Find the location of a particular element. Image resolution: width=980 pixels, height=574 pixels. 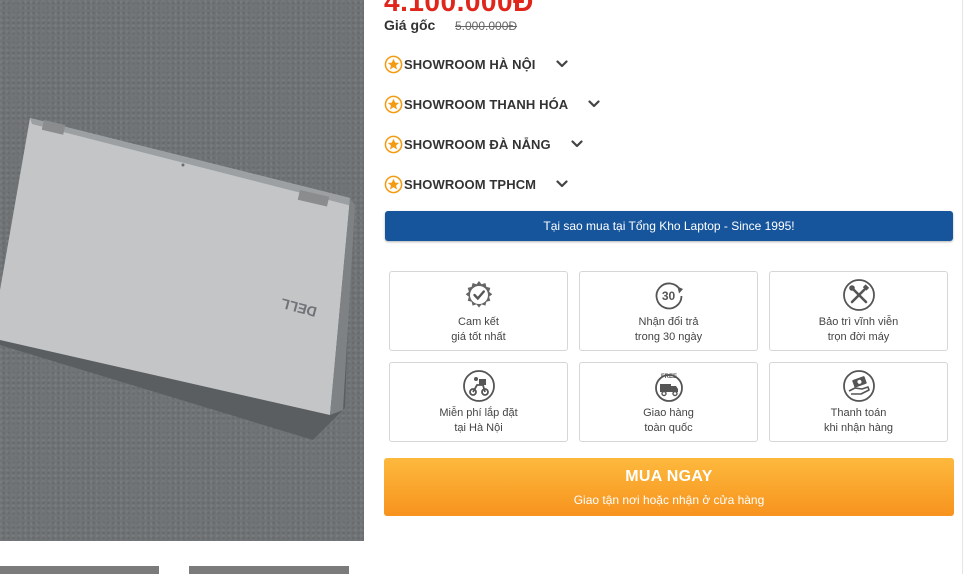

feature-line-1: Bảo trì vĩnh viễn is located at coordinates (858, 322).